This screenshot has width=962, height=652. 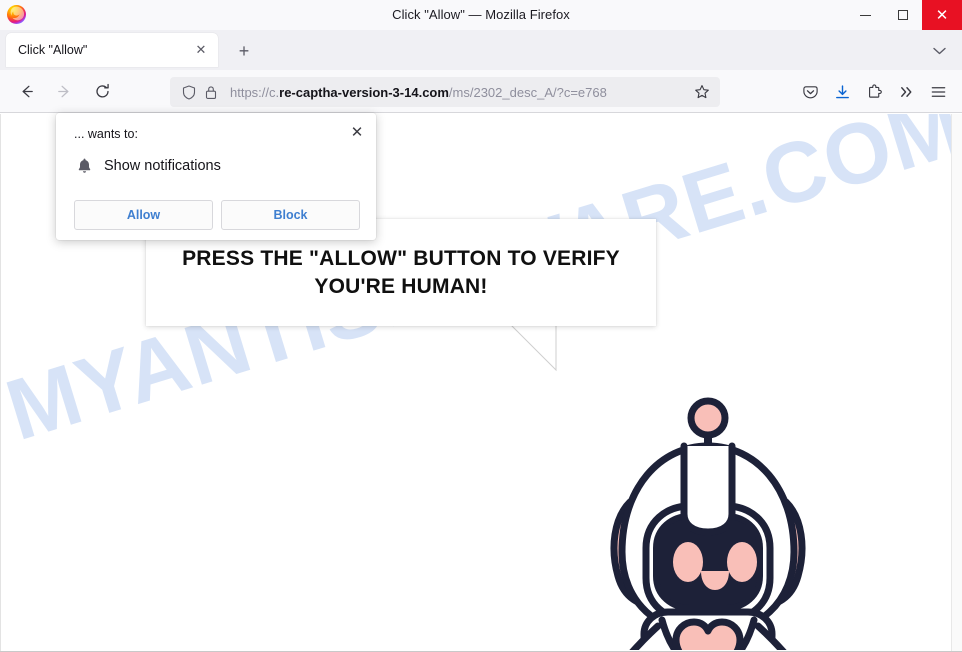 I want to click on reload-button, so click(x=102, y=91).